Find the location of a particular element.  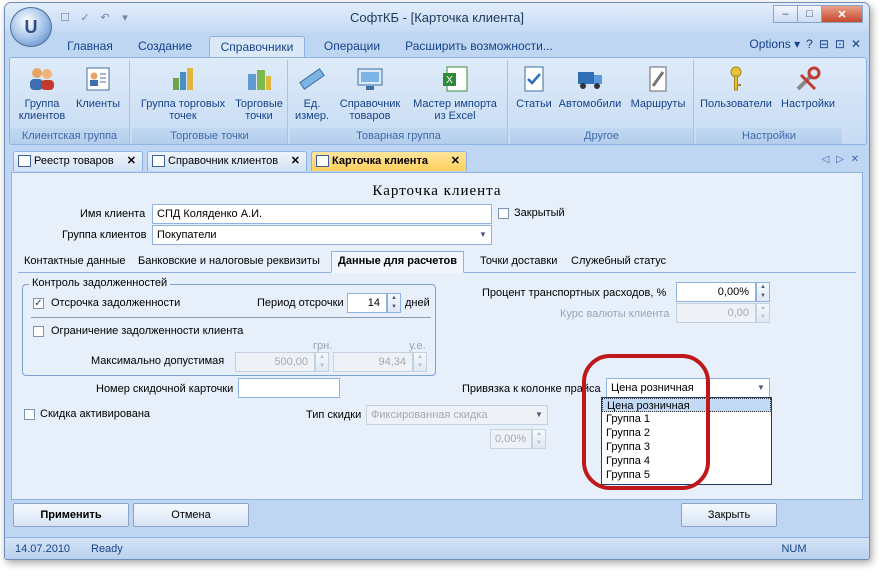

outlet-groups-button: Группа торговых точек is located at coordinates (183, 93).